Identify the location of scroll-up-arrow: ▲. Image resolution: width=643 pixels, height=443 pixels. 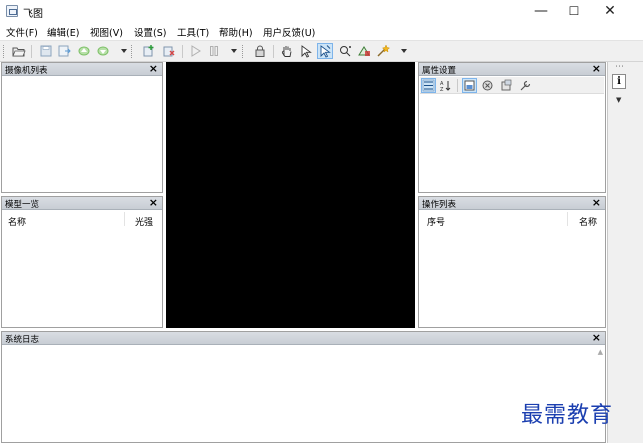
(600, 352).